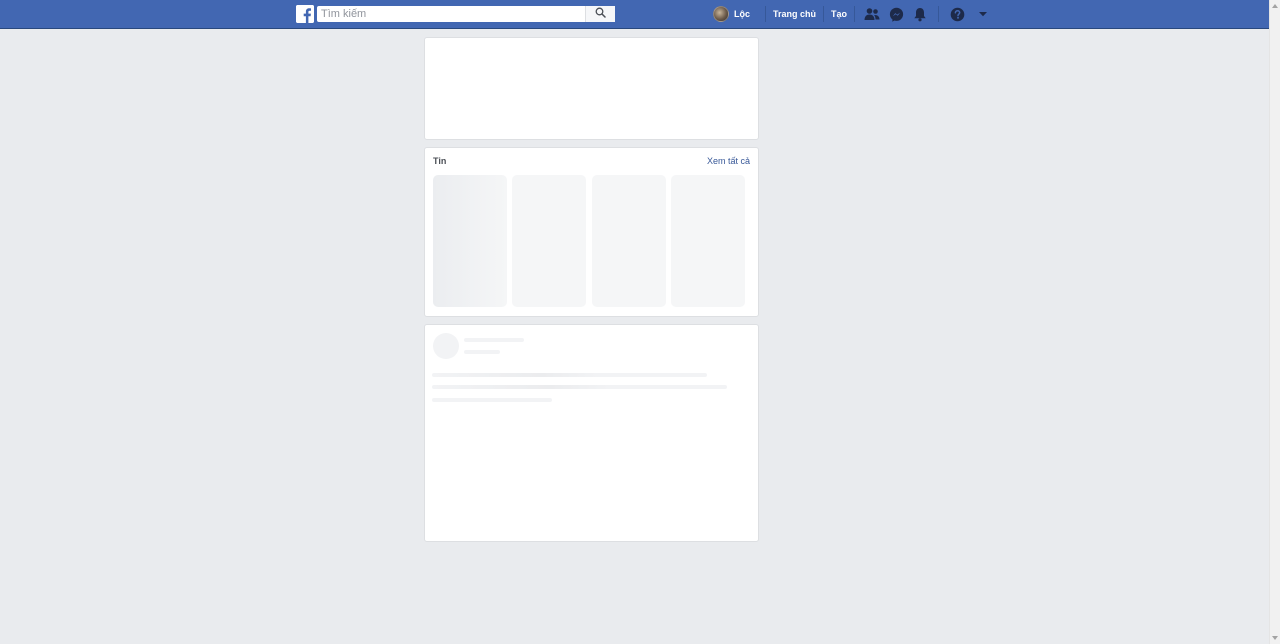 This screenshot has width=1280, height=644. I want to click on page-scrollbar, so click(1274, 322).